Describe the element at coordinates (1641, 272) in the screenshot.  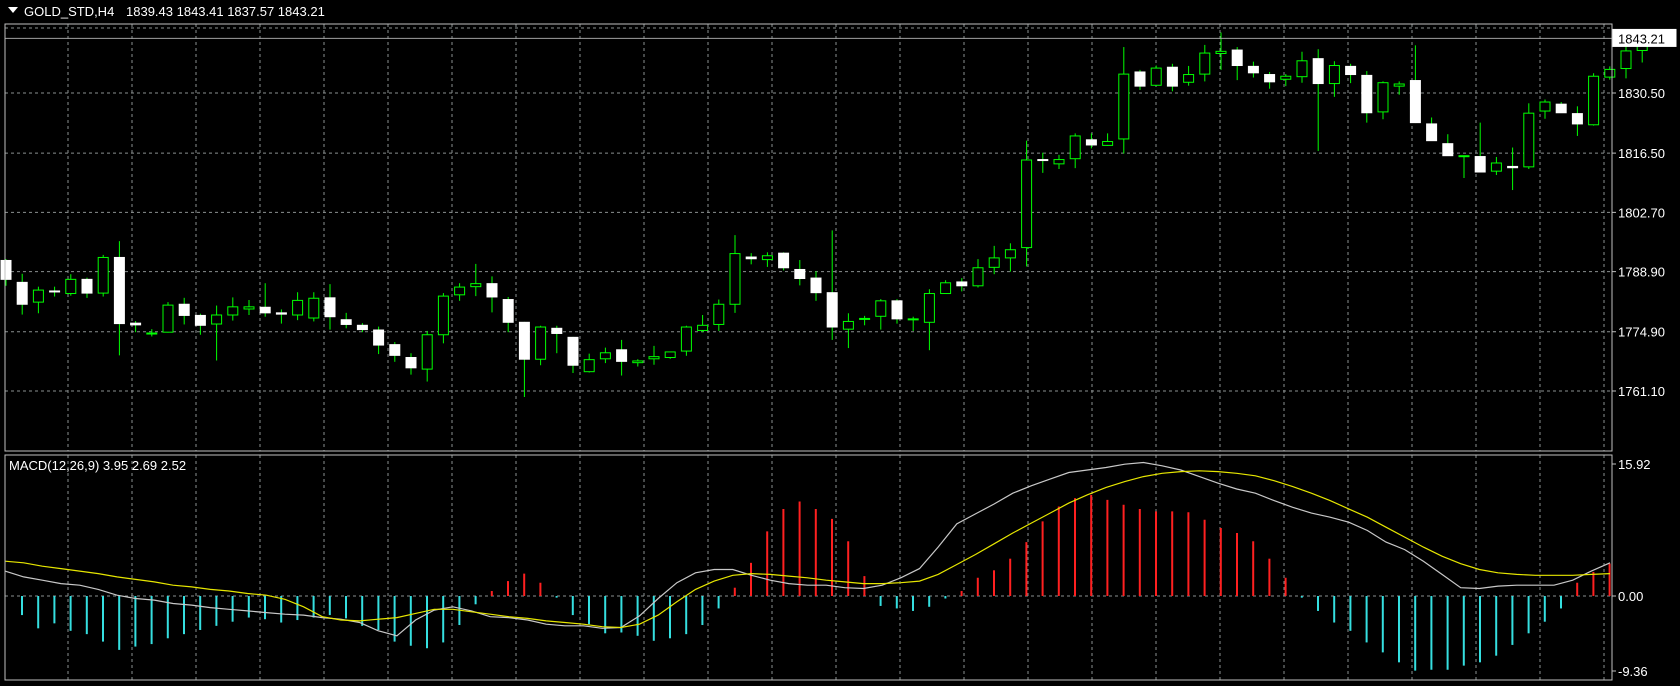
I see `price-axis-label: 1788.90` at that location.